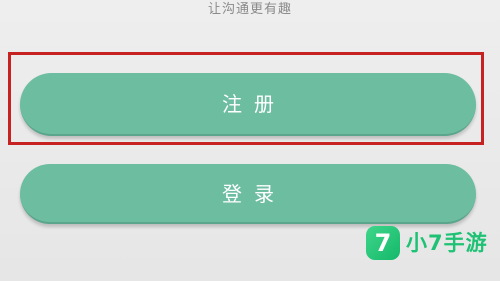 This screenshot has height=281, width=500. Describe the element at coordinates (254, 104) in the screenshot. I see `register-button-label: 注册` at that location.